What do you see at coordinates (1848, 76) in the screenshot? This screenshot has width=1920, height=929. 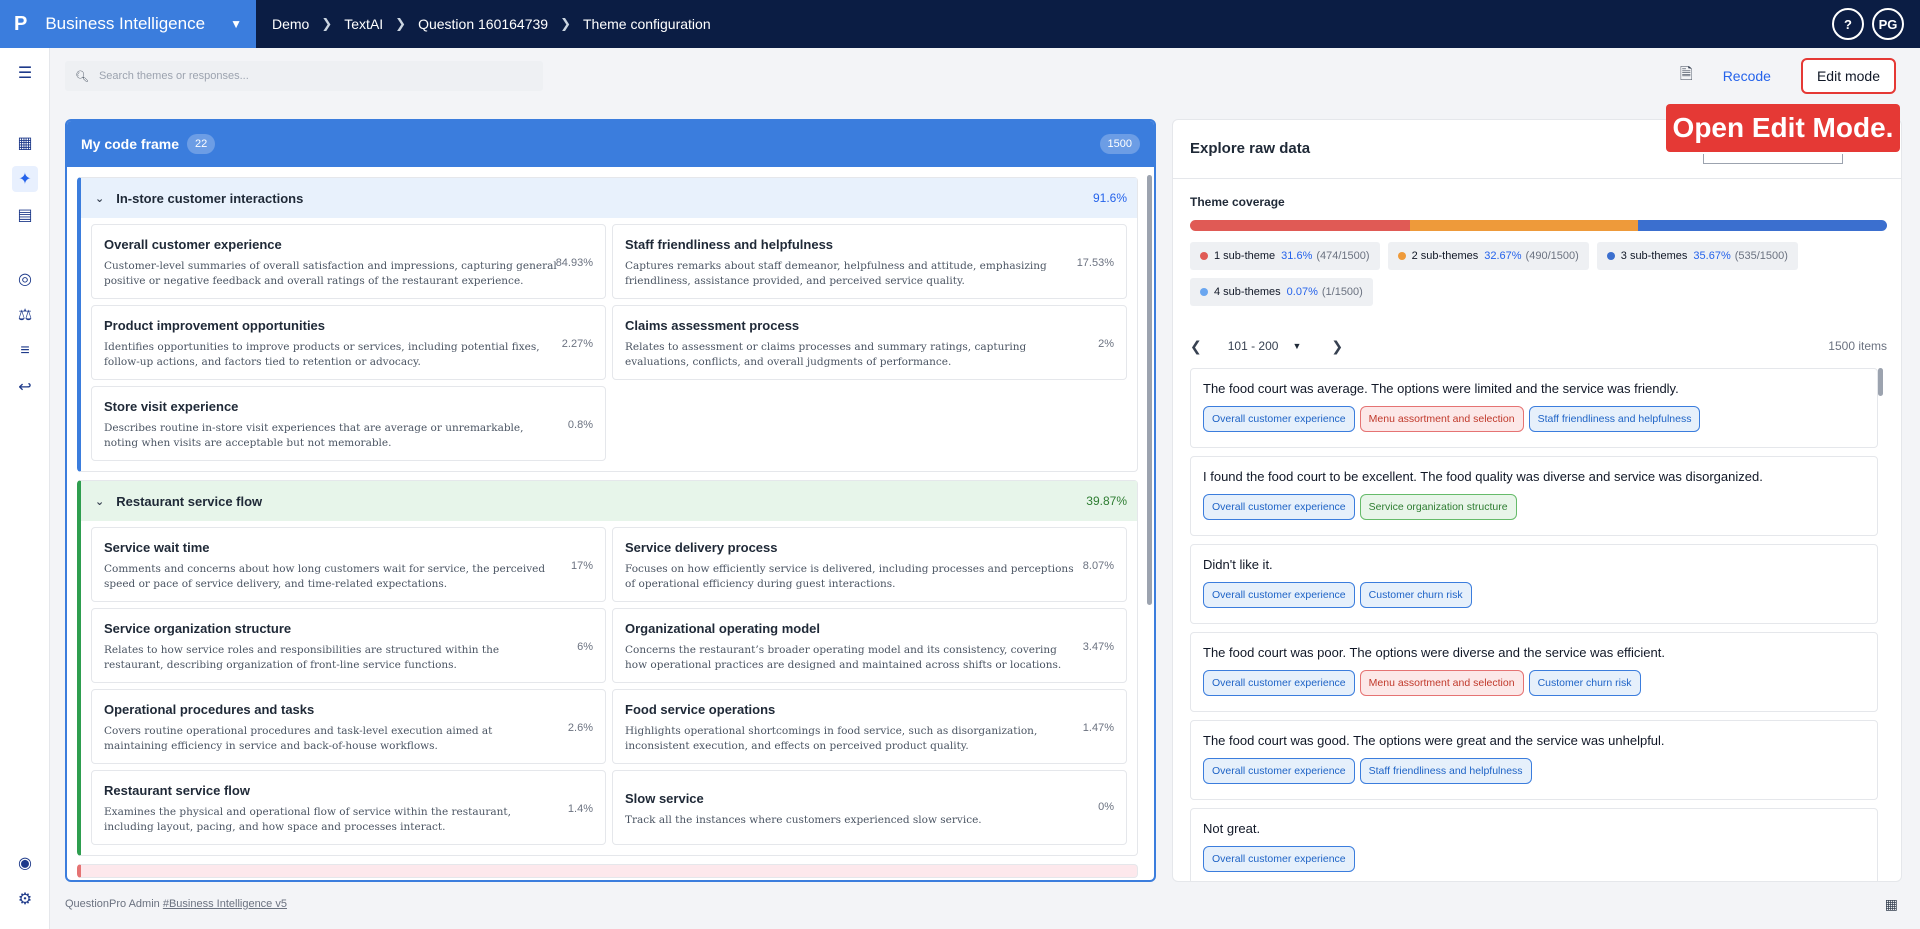 I see `edit-mode-button: Edit mode` at bounding box center [1848, 76].